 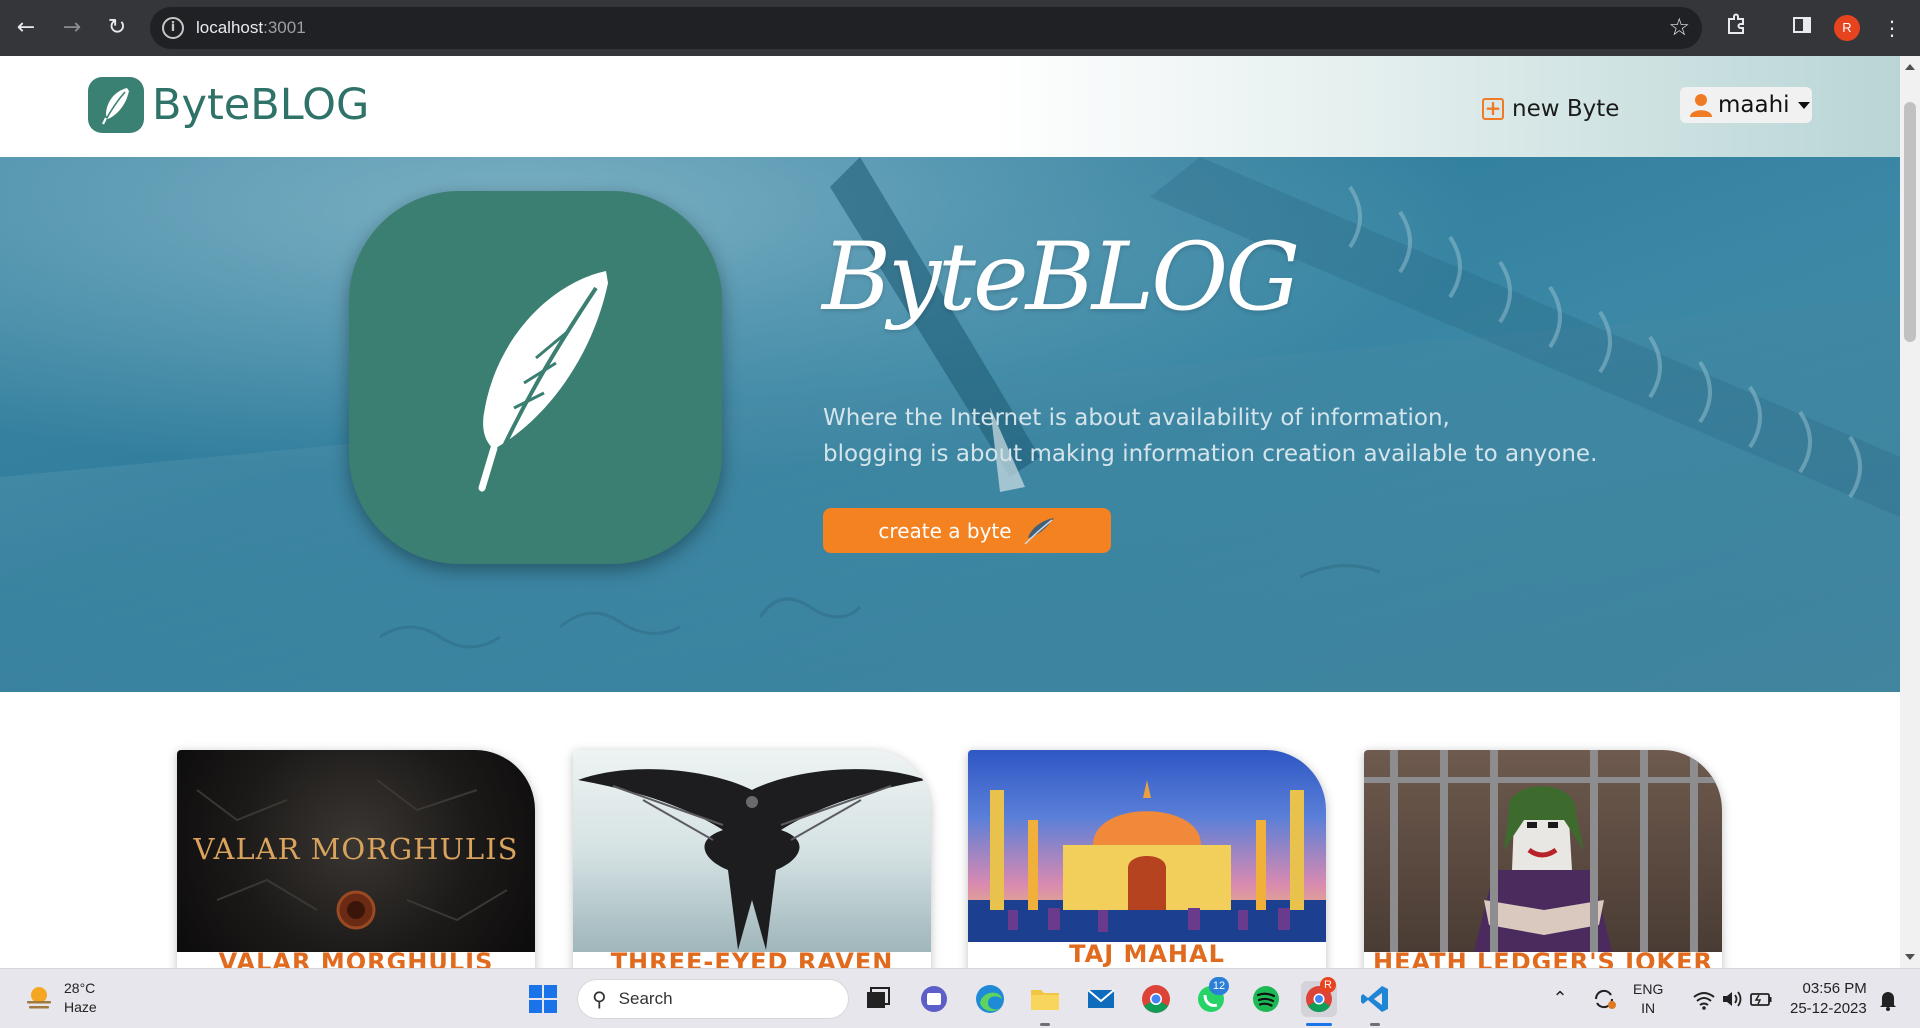 What do you see at coordinates (1147, 954) in the screenshot?
I see `card-title: TAJ MAHAL` at bounding box center [1147, 954].